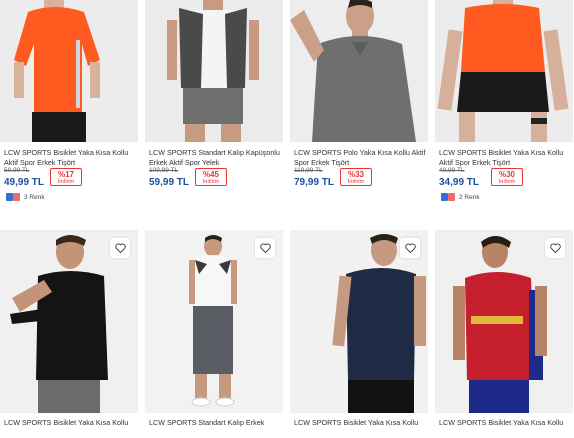 The image size is (574, 438). Describe the element at coordinates (355, 174) in the screenshot. I see `discount-percent: %33` at that location.